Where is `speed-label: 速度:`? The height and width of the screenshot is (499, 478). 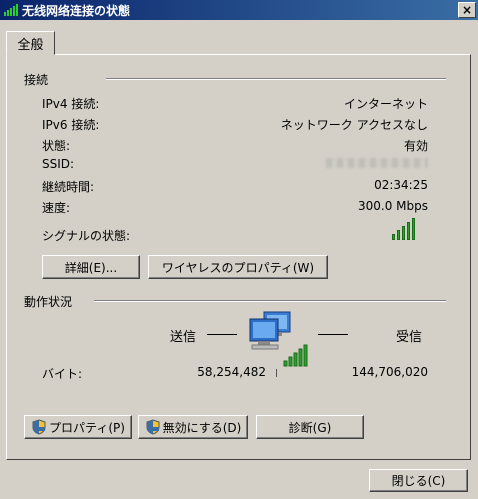
speed-label: 速度: is located at coordinates (56, 208).